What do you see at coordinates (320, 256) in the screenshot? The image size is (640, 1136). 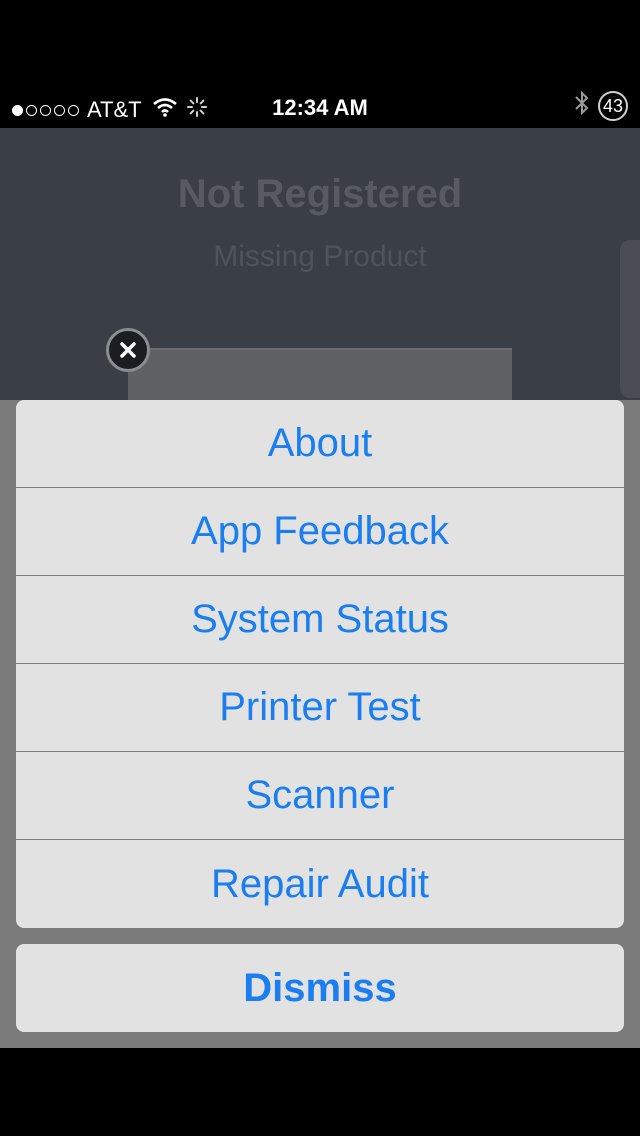 I see `background-subtitle: Missing Product` at bounding box center [320, 256].